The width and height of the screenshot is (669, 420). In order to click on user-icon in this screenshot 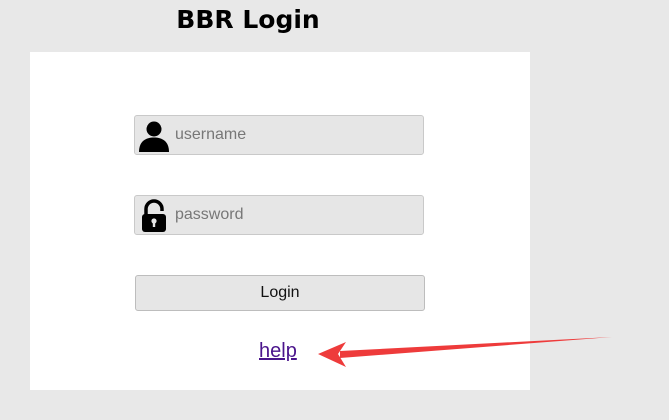, I will do `click(154, 136)`.